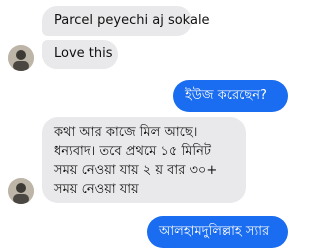  I want to click on message-bubble-outgoing: আলহামদুলিল্লাহ স্যার, so click(217, 232).